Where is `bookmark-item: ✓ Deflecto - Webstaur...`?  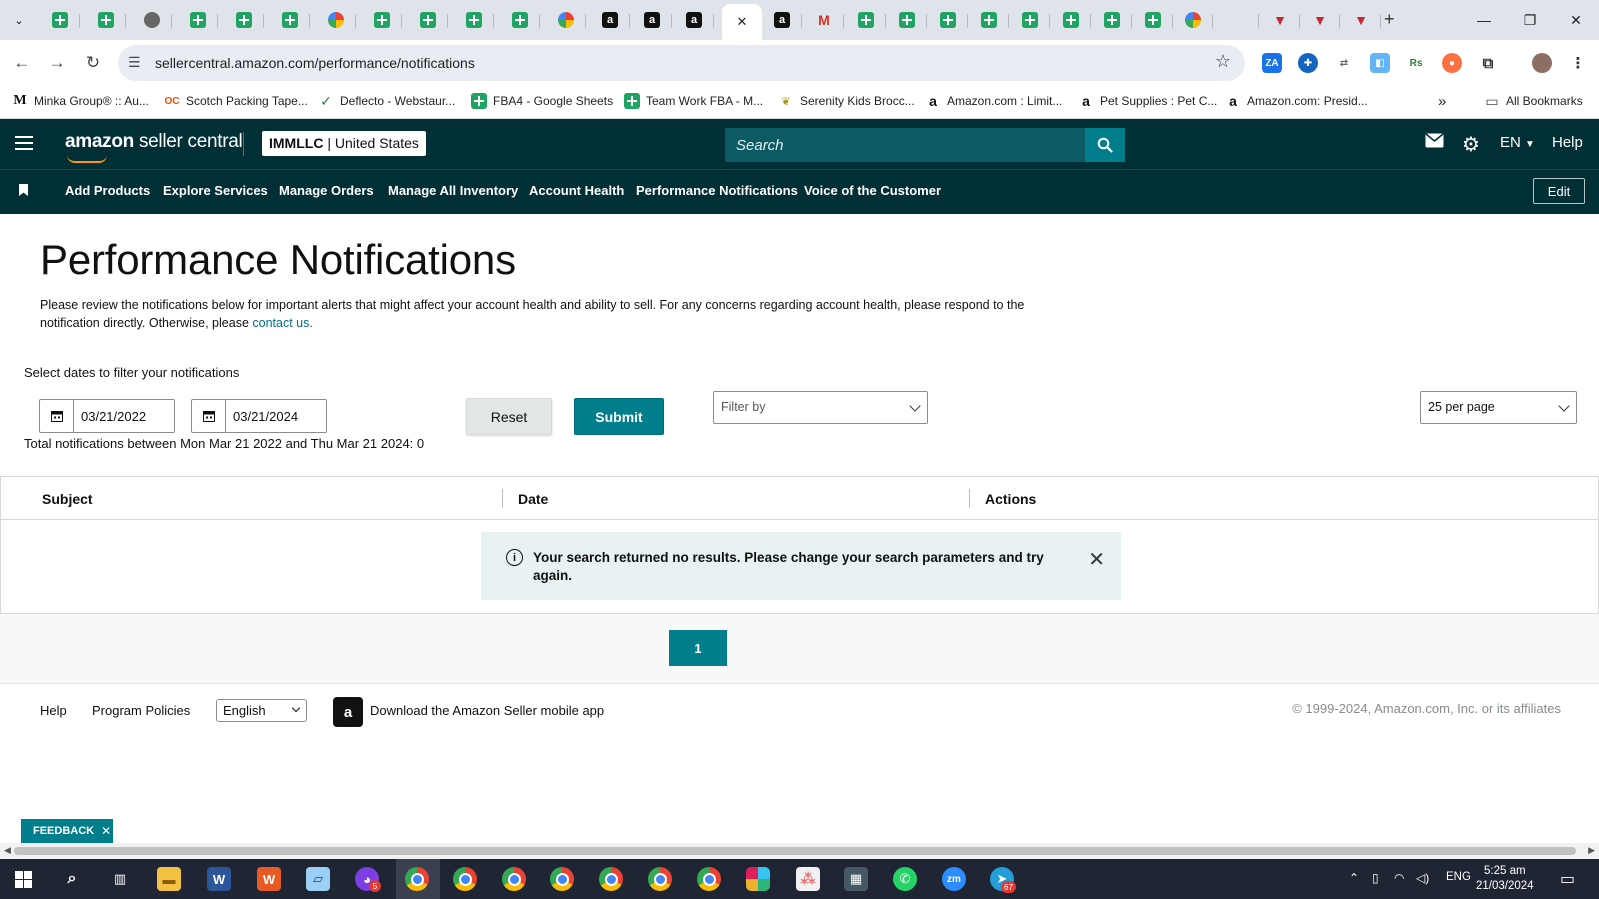 bookmark-item: ✓ Deflecto - Webstaur... is located at coordinates (386, 101).